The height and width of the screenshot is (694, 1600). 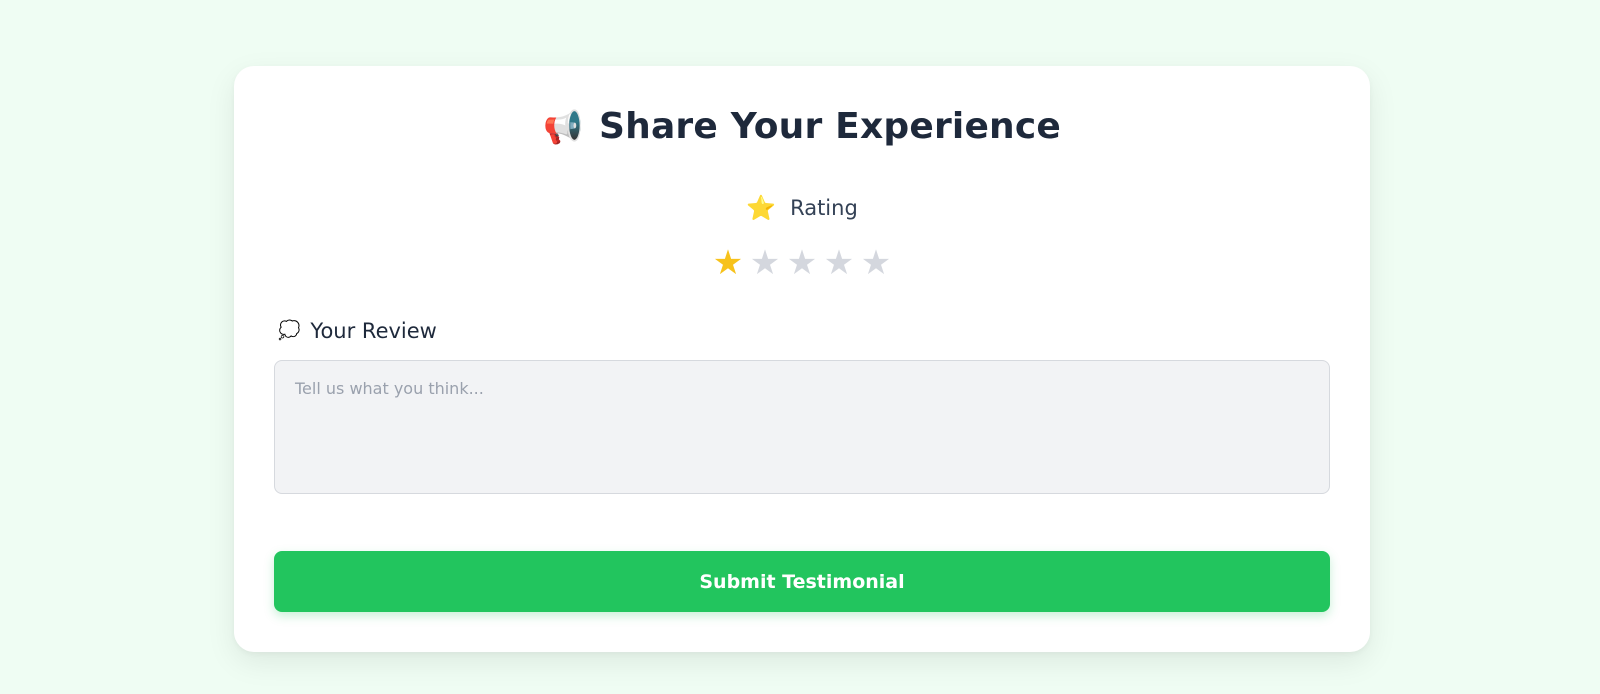 I want to click on review-label-text: Your Review, so click(x=373, y=331).